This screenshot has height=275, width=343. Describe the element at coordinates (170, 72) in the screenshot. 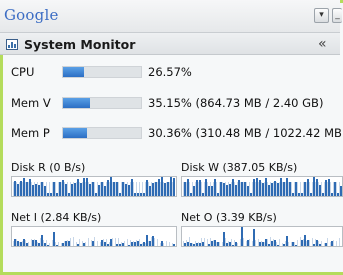

I see `cpu-value: 26.57%` at that location.